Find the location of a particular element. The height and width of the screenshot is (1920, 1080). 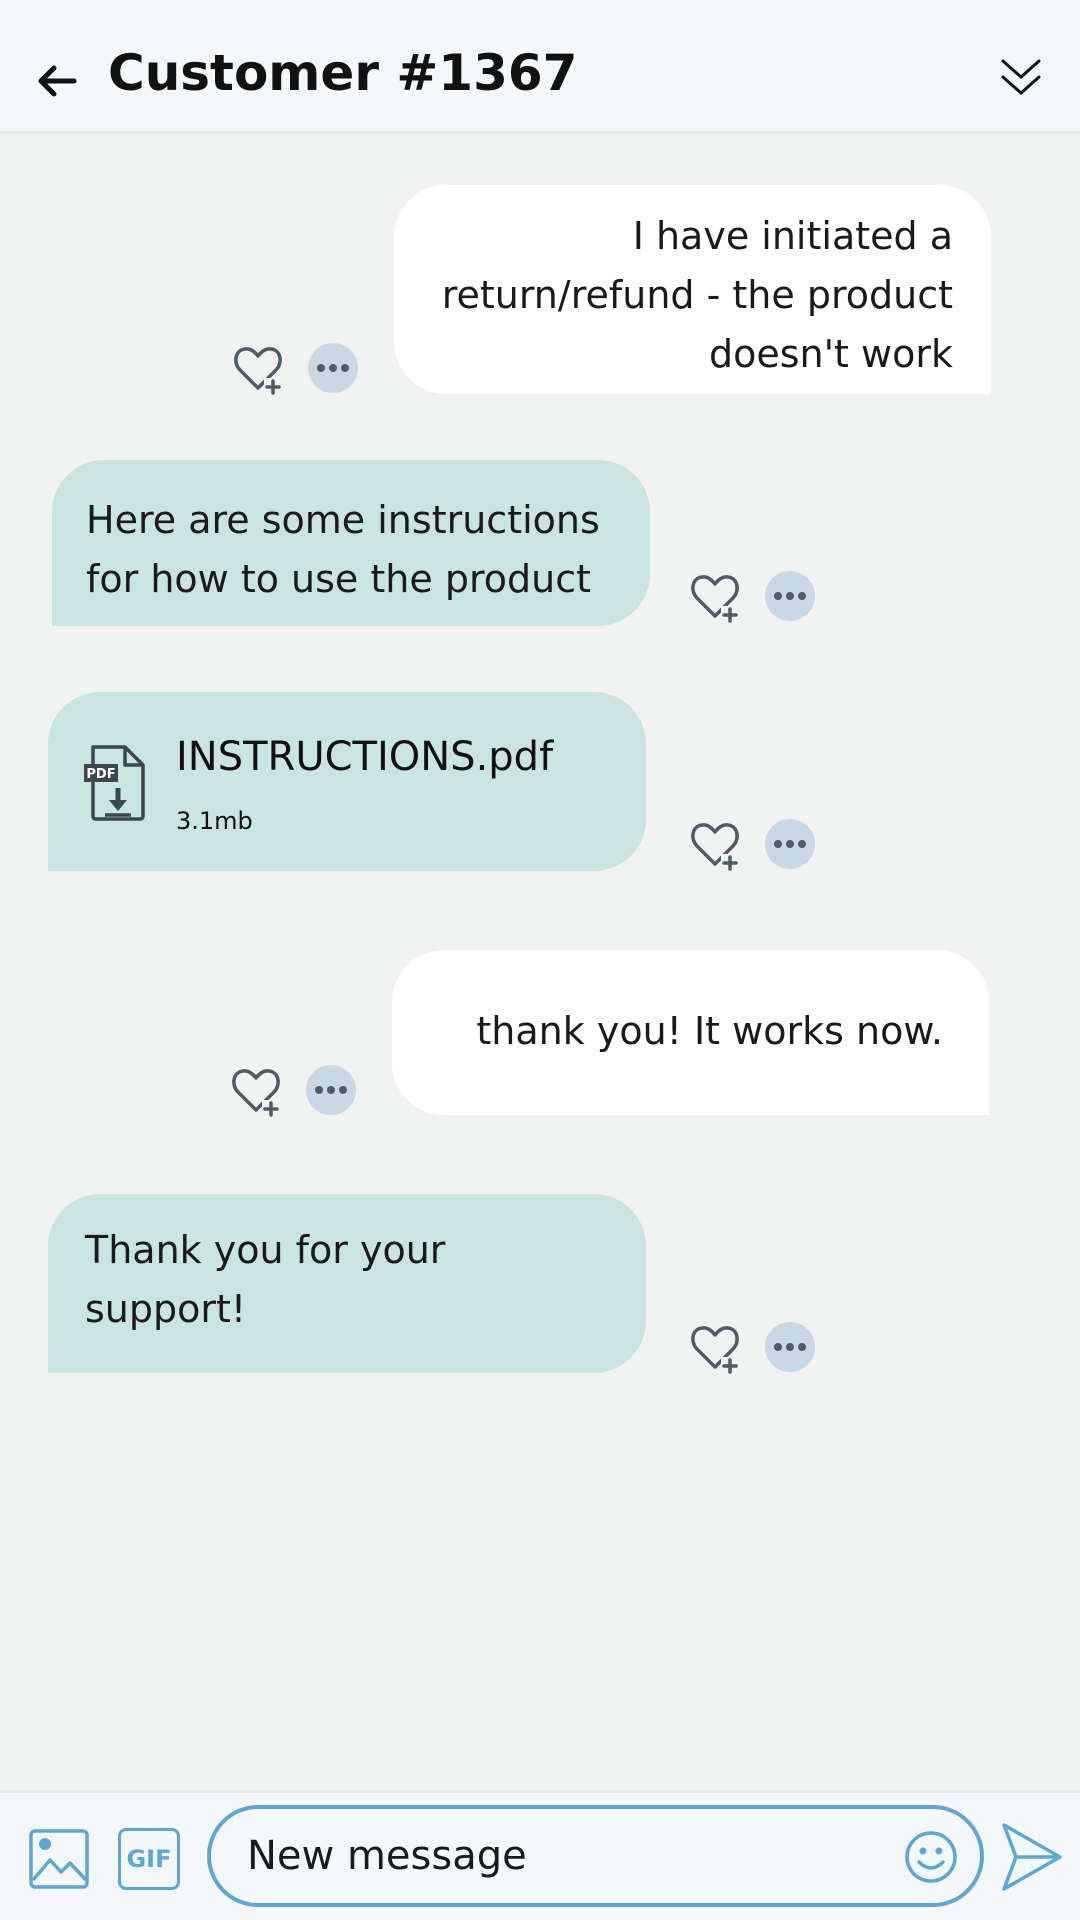

back-button is located at coordinates (57, 81).